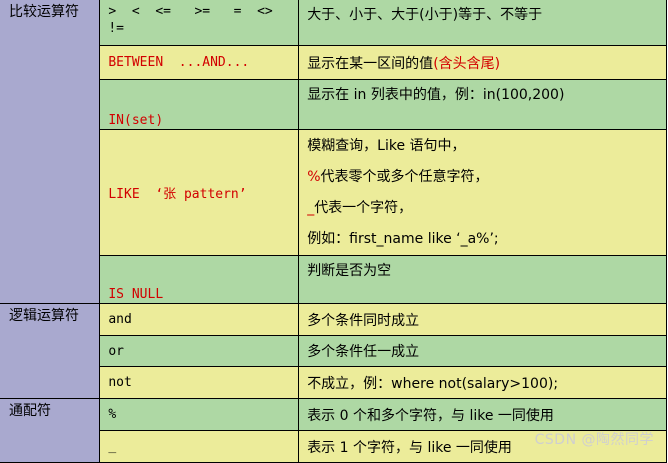  I want to click on not-equal-operator: !=, so click(116, 28).